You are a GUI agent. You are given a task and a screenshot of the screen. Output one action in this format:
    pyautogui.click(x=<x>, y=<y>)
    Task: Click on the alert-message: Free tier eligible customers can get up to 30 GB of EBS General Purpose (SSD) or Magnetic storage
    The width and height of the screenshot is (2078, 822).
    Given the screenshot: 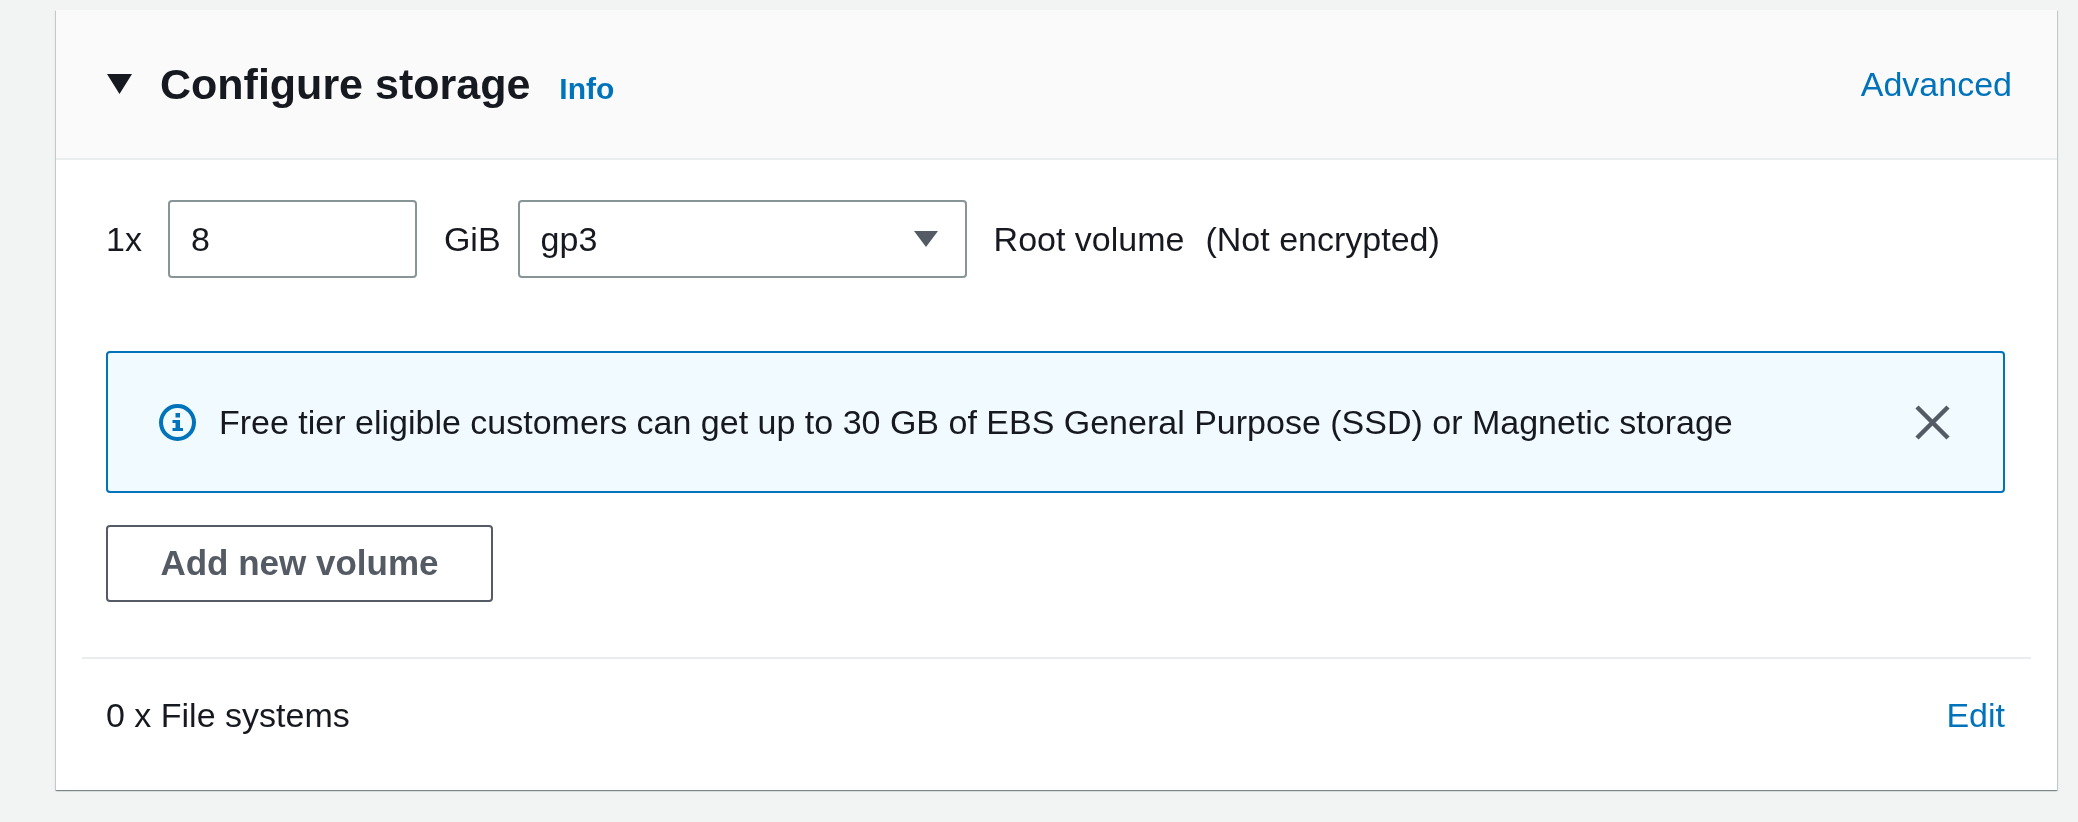 What is the action you would take?
    pyautogui.click(x=976, y=422)
    